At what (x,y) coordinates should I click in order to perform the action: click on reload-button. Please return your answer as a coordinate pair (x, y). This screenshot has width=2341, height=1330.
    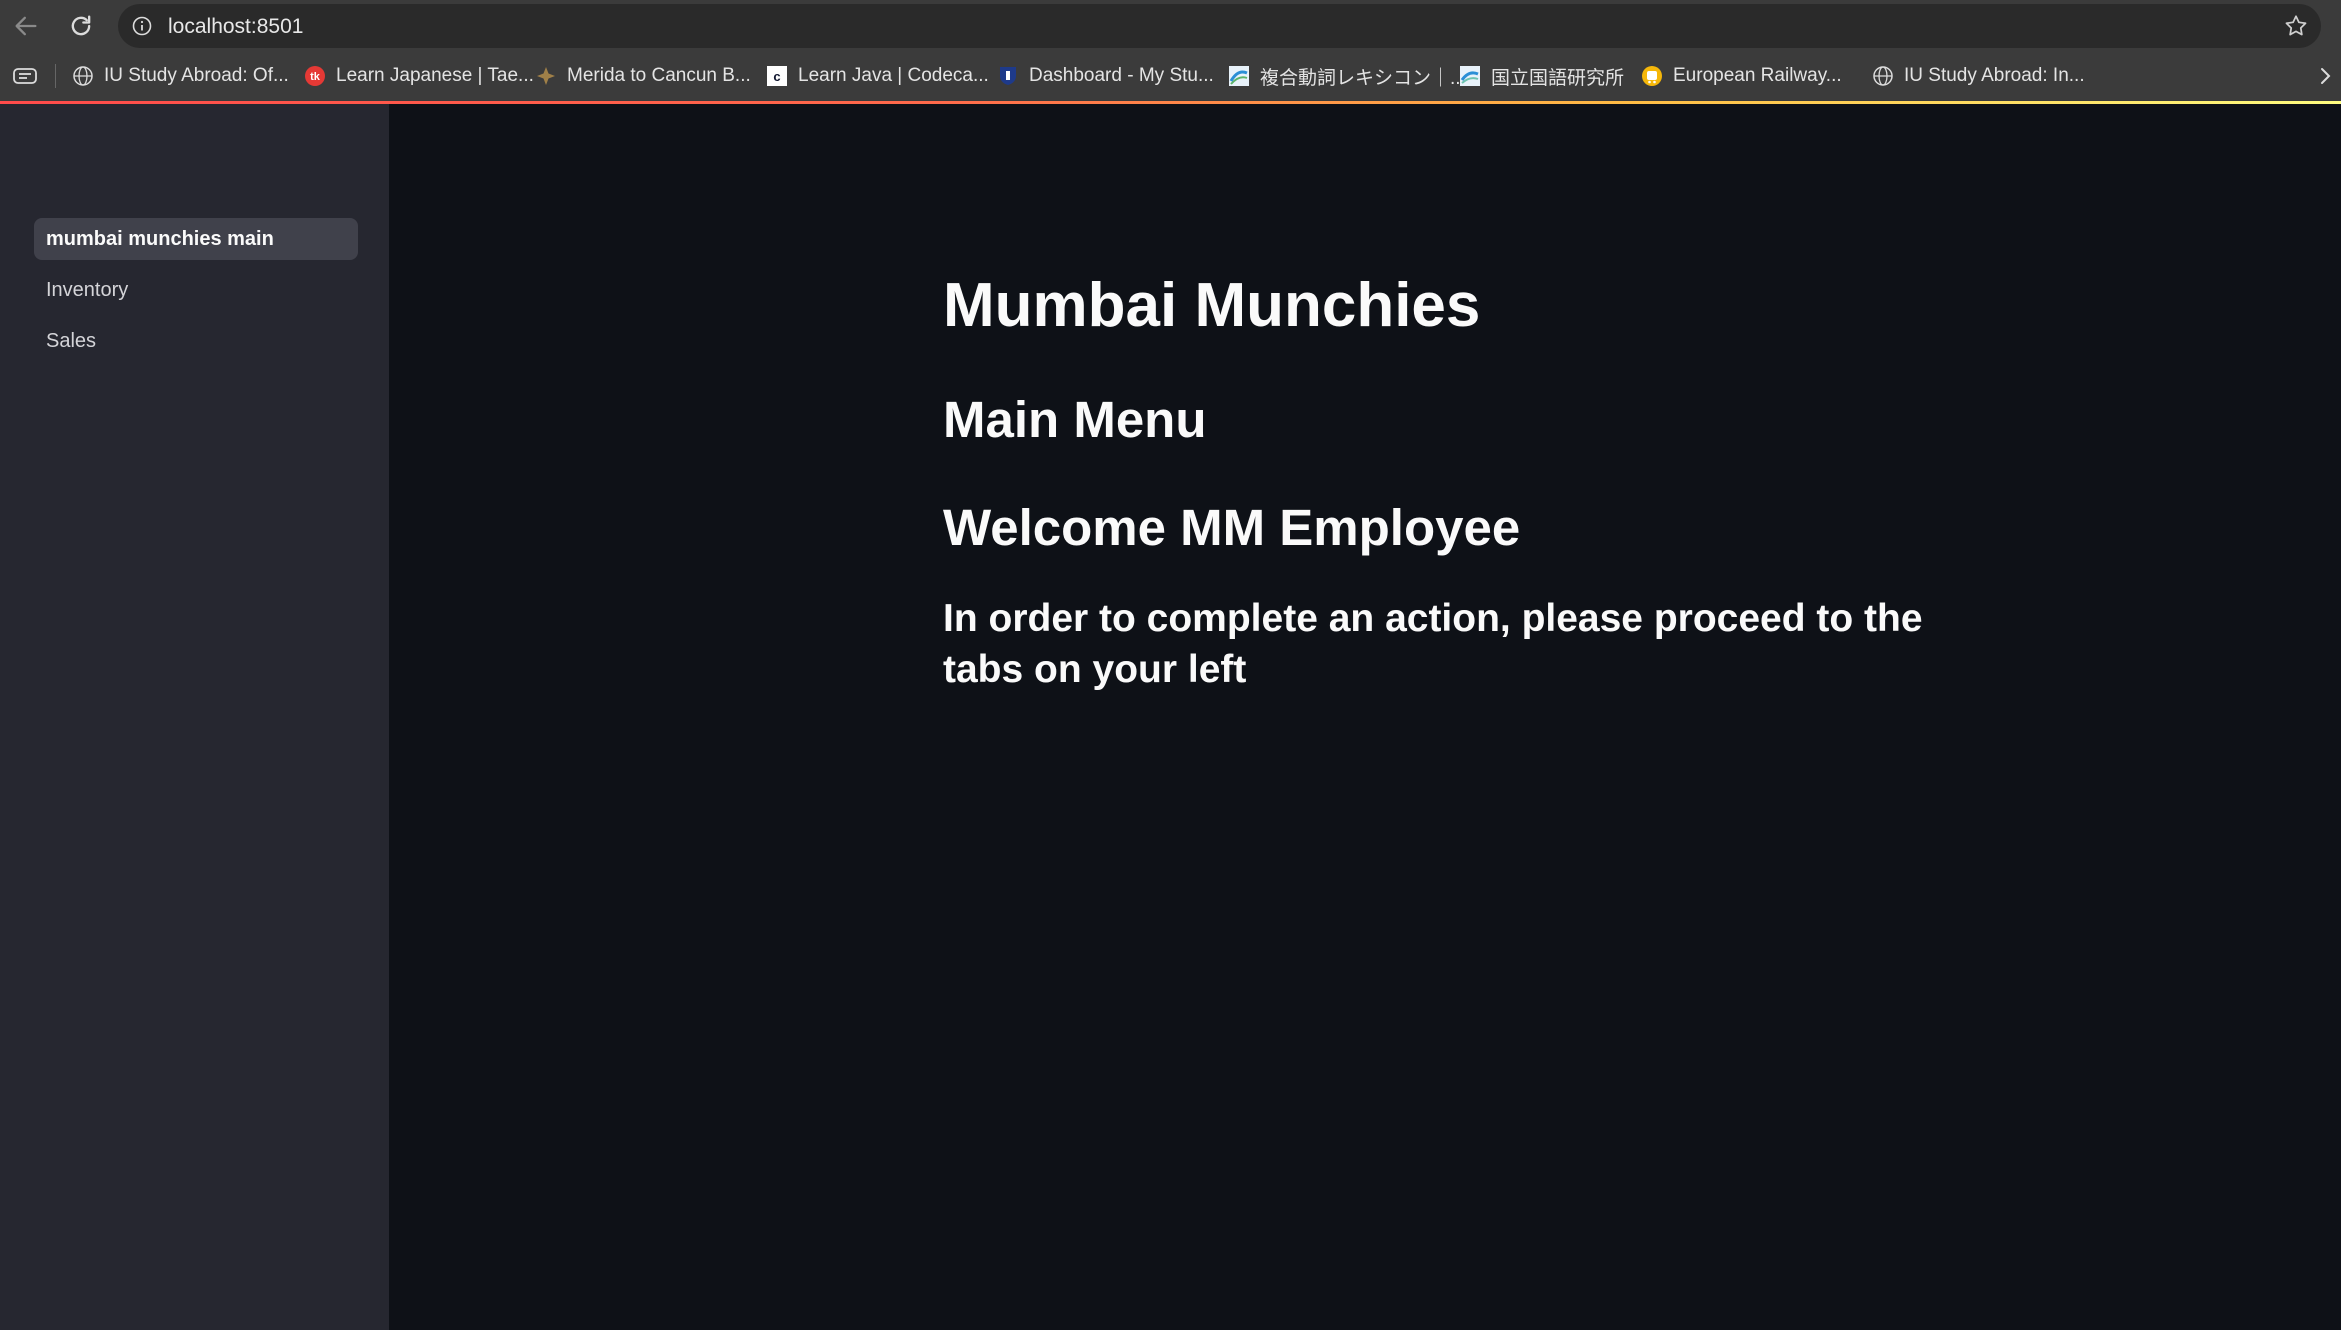
    Looking at the image, I should click on (81, 26).